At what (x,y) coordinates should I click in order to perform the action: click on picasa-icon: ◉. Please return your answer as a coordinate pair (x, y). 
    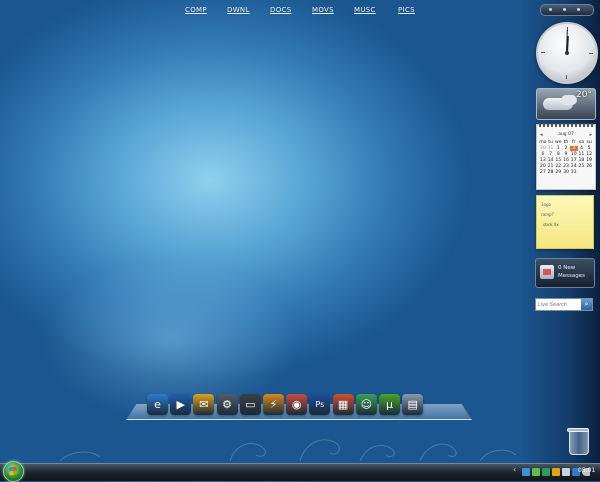
    Looking at the image, I should click on (297, 404).